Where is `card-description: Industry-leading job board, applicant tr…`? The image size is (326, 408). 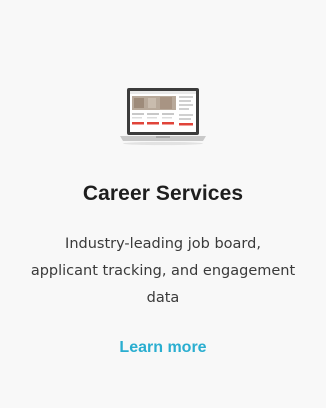 card-description: Industry-leading job board, applicant tr… is located at coordinates (163, 271).